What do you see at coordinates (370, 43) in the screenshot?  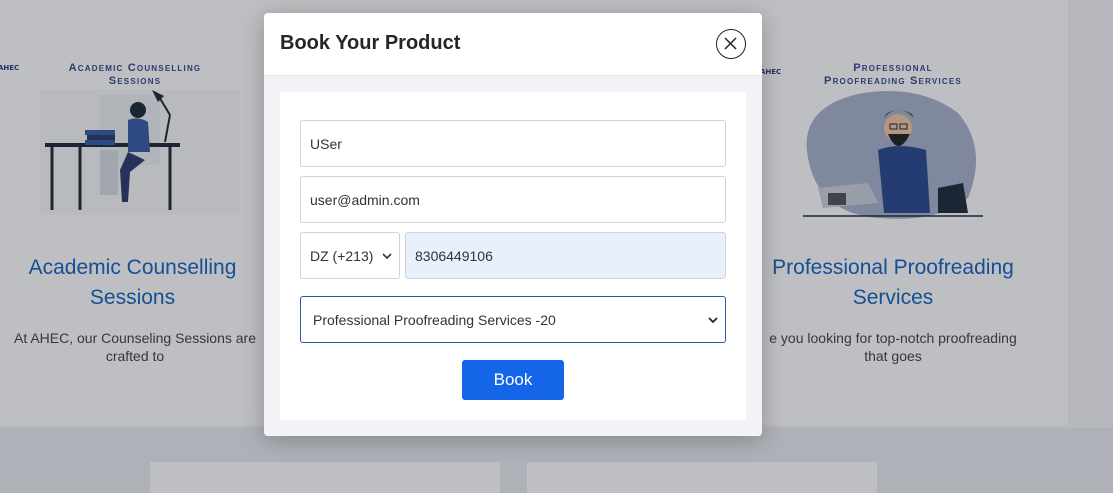 I see `modal-title: Book Your Product` at bounding box center [370, 43].